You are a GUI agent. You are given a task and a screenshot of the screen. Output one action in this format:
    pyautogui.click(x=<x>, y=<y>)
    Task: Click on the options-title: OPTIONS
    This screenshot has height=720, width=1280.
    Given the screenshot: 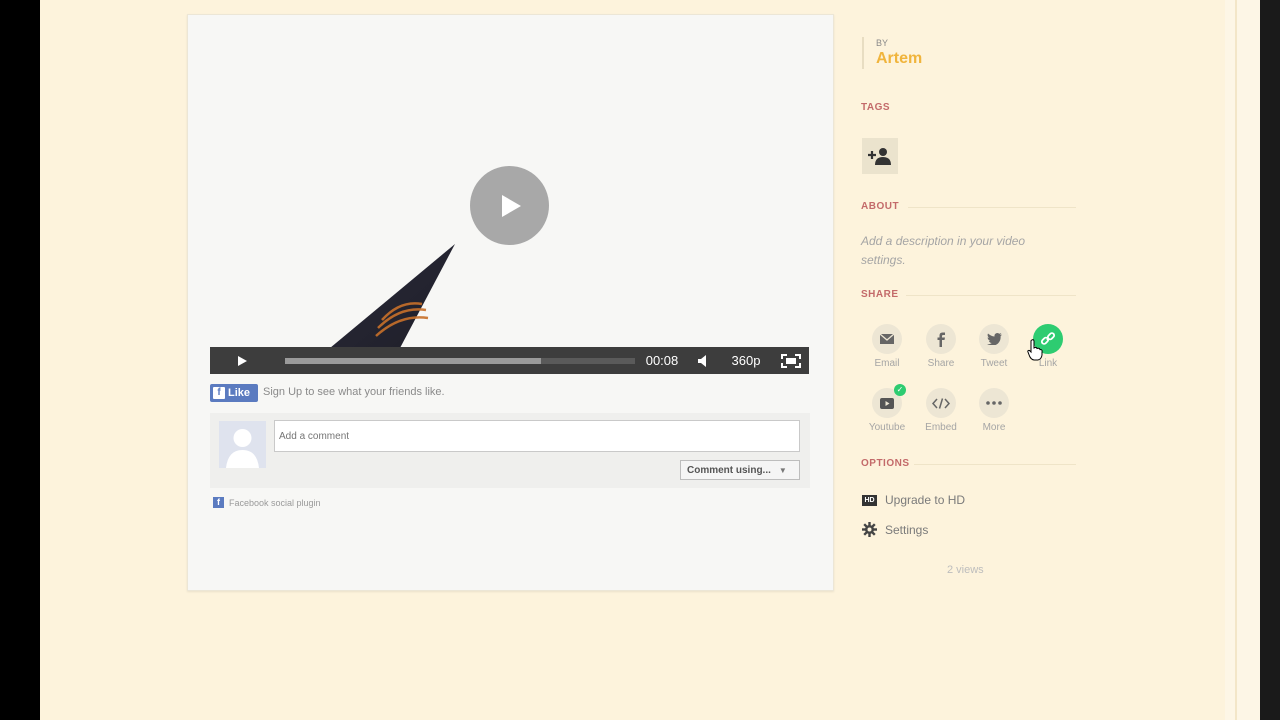 What is the action you would take?
    pyautogui.click(x=885, y=463)
    